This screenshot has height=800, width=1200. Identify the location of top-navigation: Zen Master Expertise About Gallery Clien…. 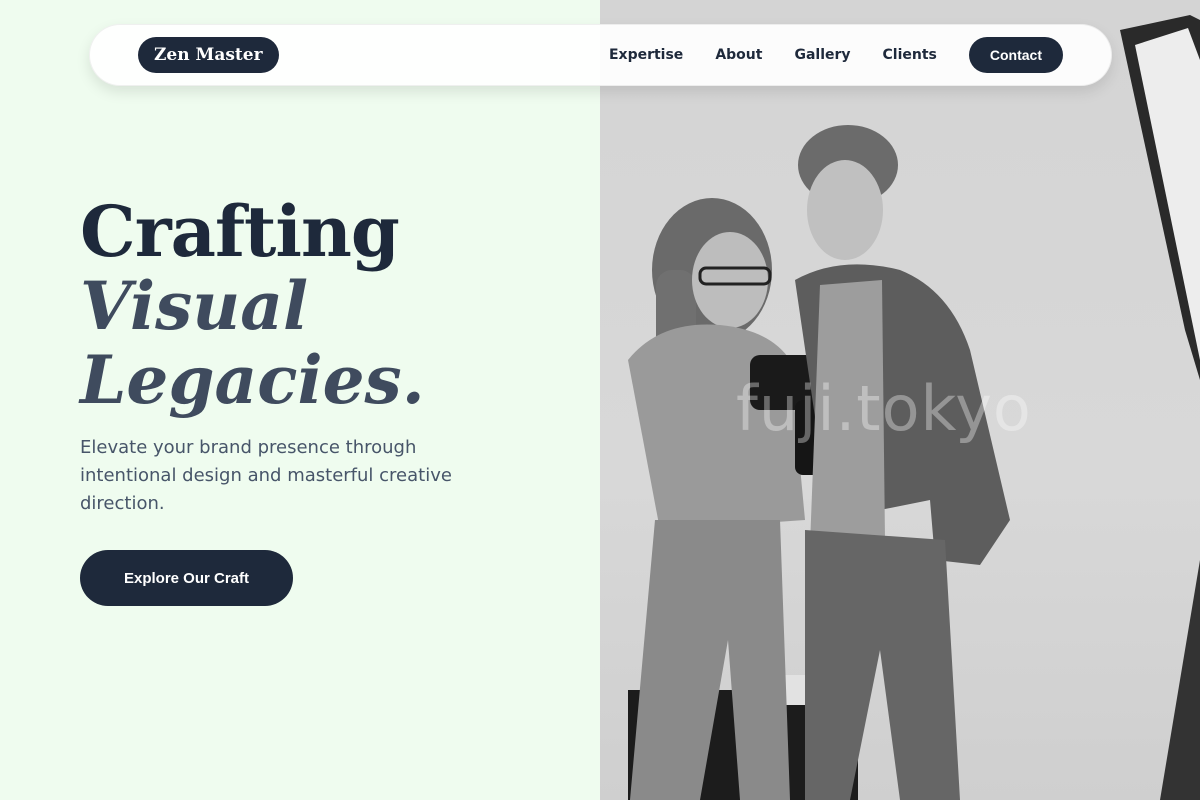
(600, 55).